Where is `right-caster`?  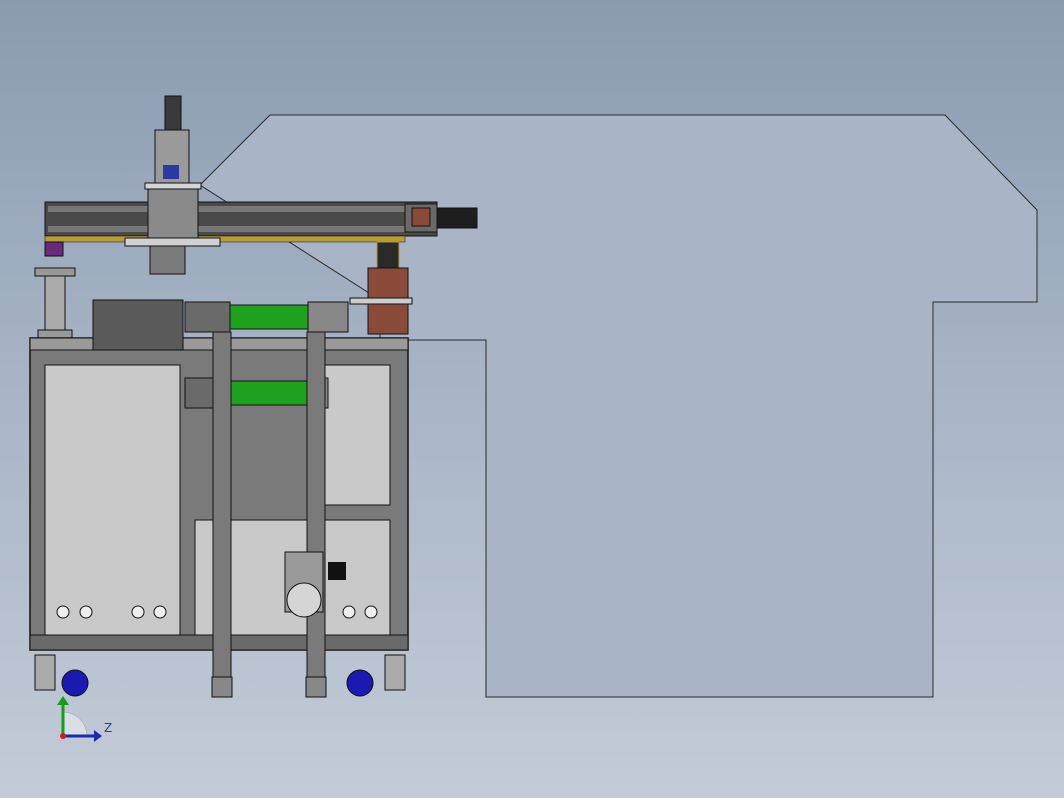
right-caster is located at coordinates (376, 675).